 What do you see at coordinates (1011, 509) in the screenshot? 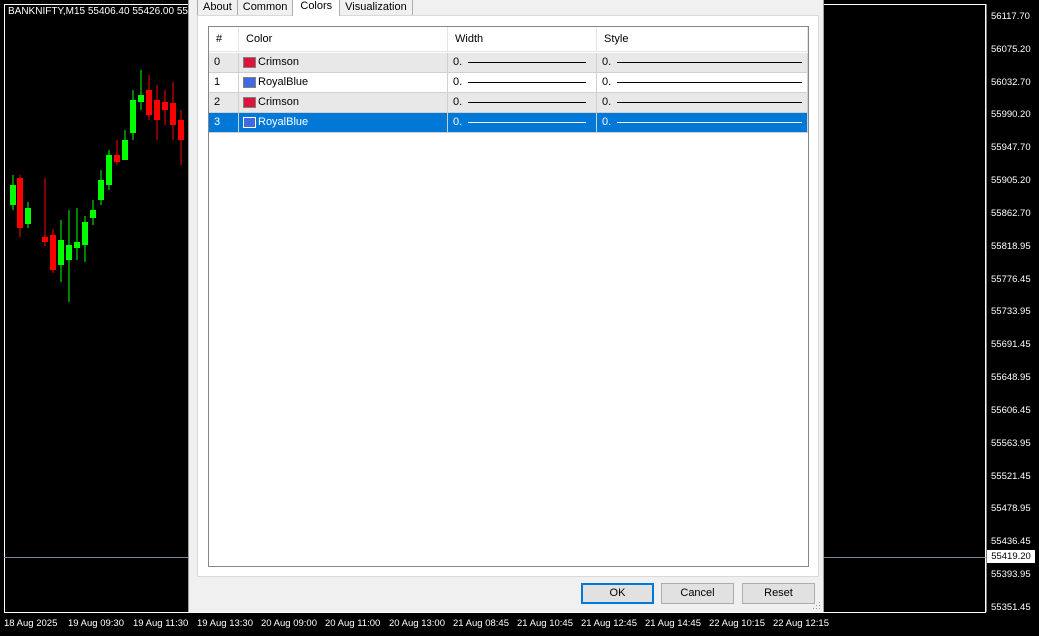
I see `price-tick-label: 55478.95` at bounding box center [1011, 509].